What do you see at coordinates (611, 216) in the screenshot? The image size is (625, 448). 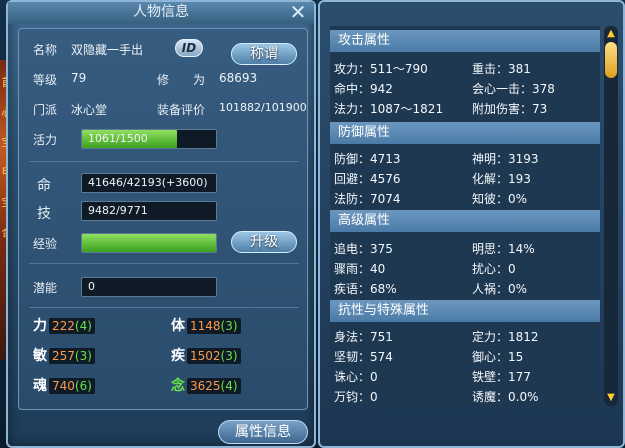 I see `scrollbar: ▲ ▼` at bounding box center [611, 216].